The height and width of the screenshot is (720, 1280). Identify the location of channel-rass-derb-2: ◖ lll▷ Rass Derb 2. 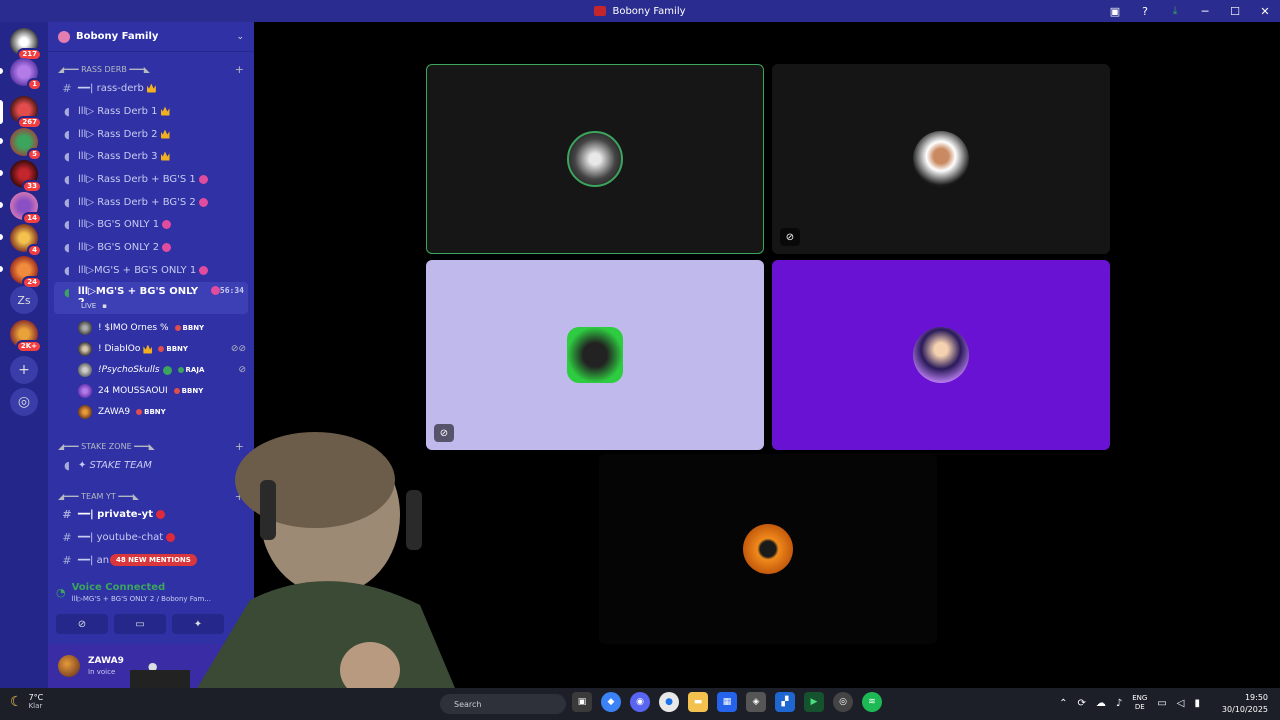
(151, 134).